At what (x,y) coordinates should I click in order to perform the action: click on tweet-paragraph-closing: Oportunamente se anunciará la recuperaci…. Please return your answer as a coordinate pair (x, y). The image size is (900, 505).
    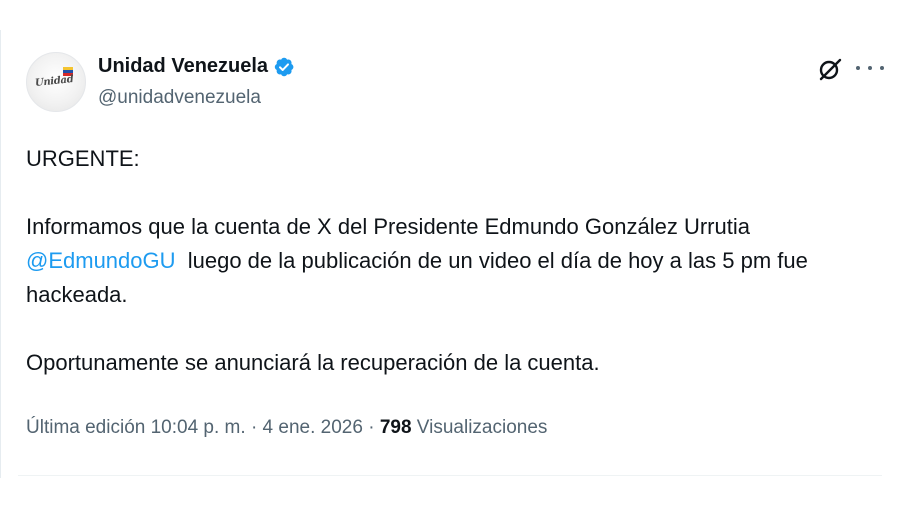
    Looking at the image, I should click on (313, 362).